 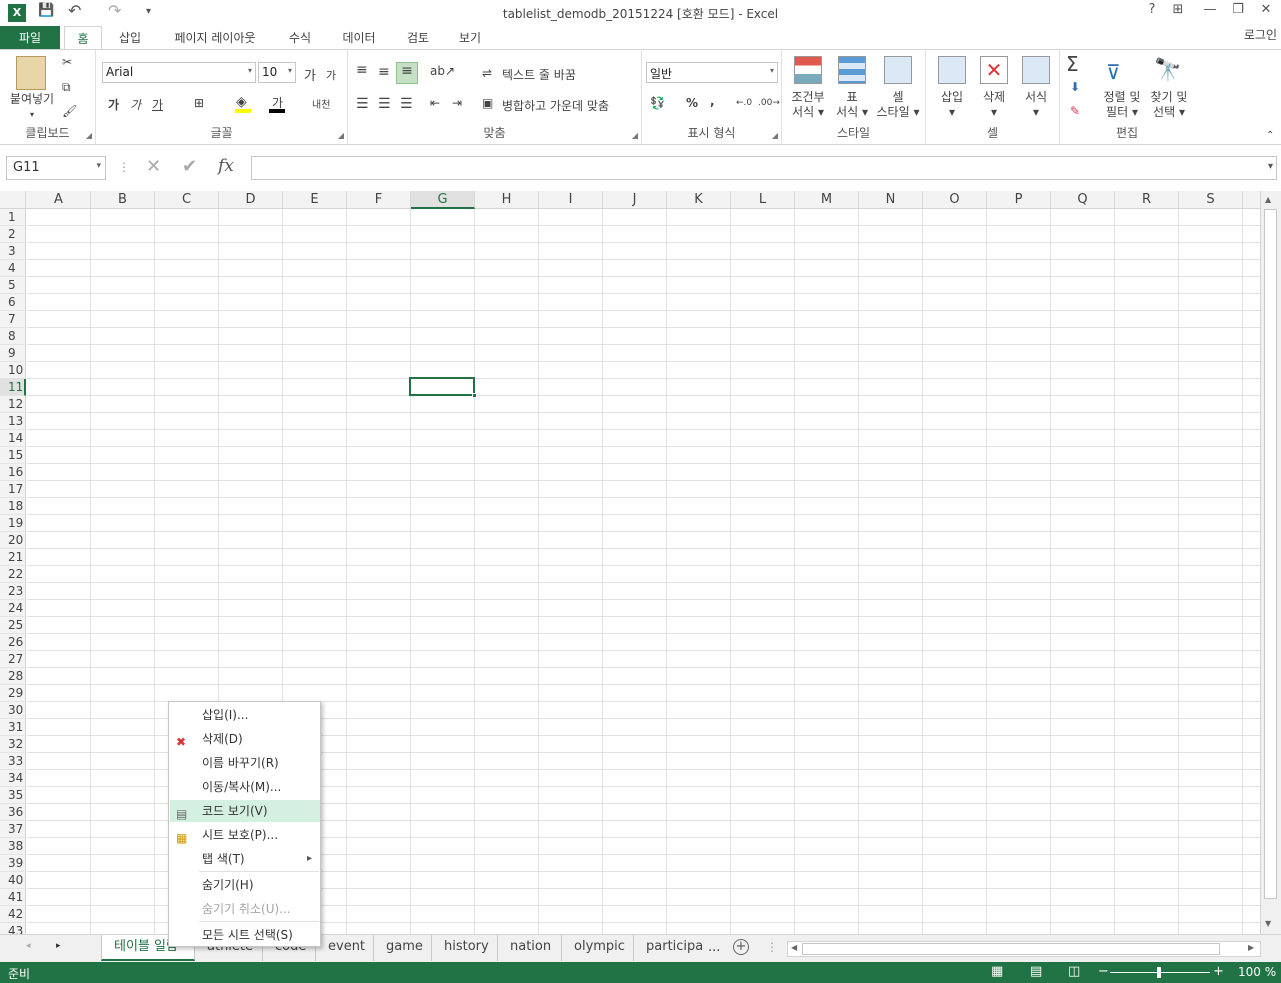 I want to click on row-header-31: 31, so click(x=13, y=727).